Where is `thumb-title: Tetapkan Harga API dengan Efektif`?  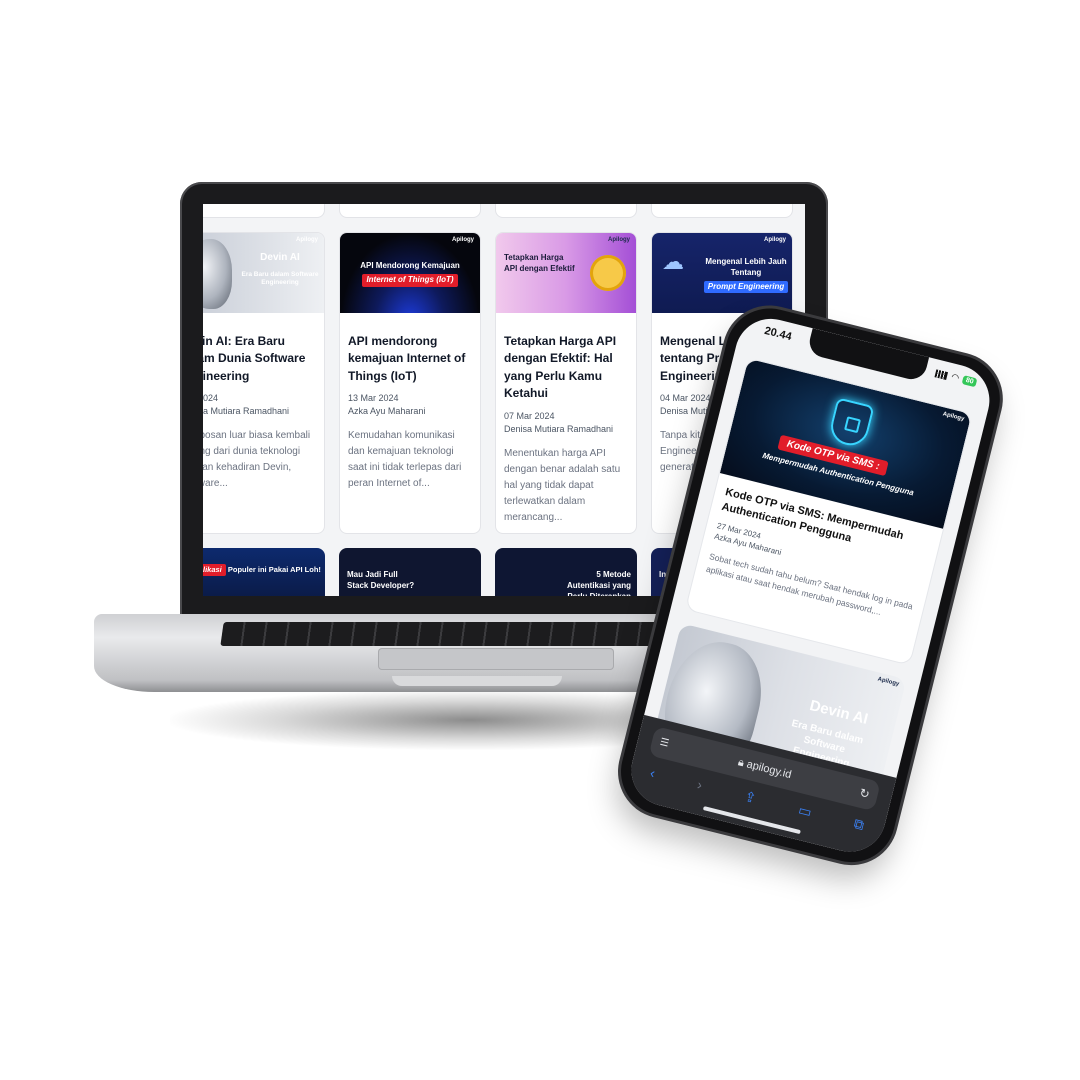 thumb-title: Tetapkan Harga API dengan Efektif is located at coordinates (539, 263).